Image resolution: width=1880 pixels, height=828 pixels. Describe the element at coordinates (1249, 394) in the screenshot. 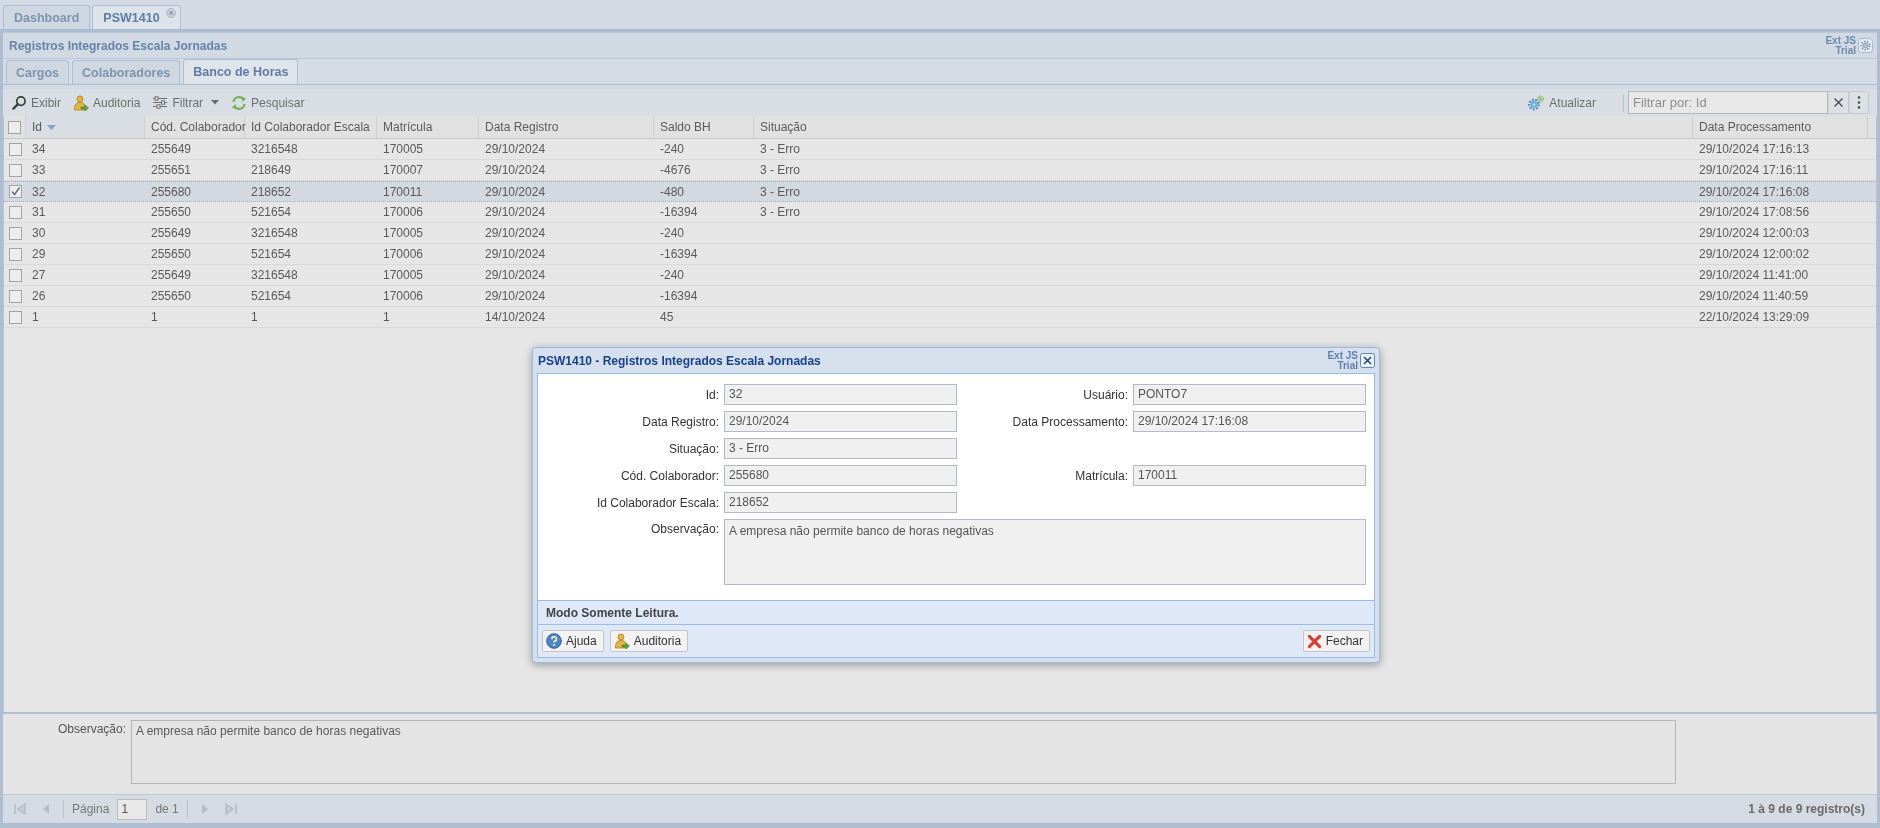

I see `text-field: PONTO7` at that location.